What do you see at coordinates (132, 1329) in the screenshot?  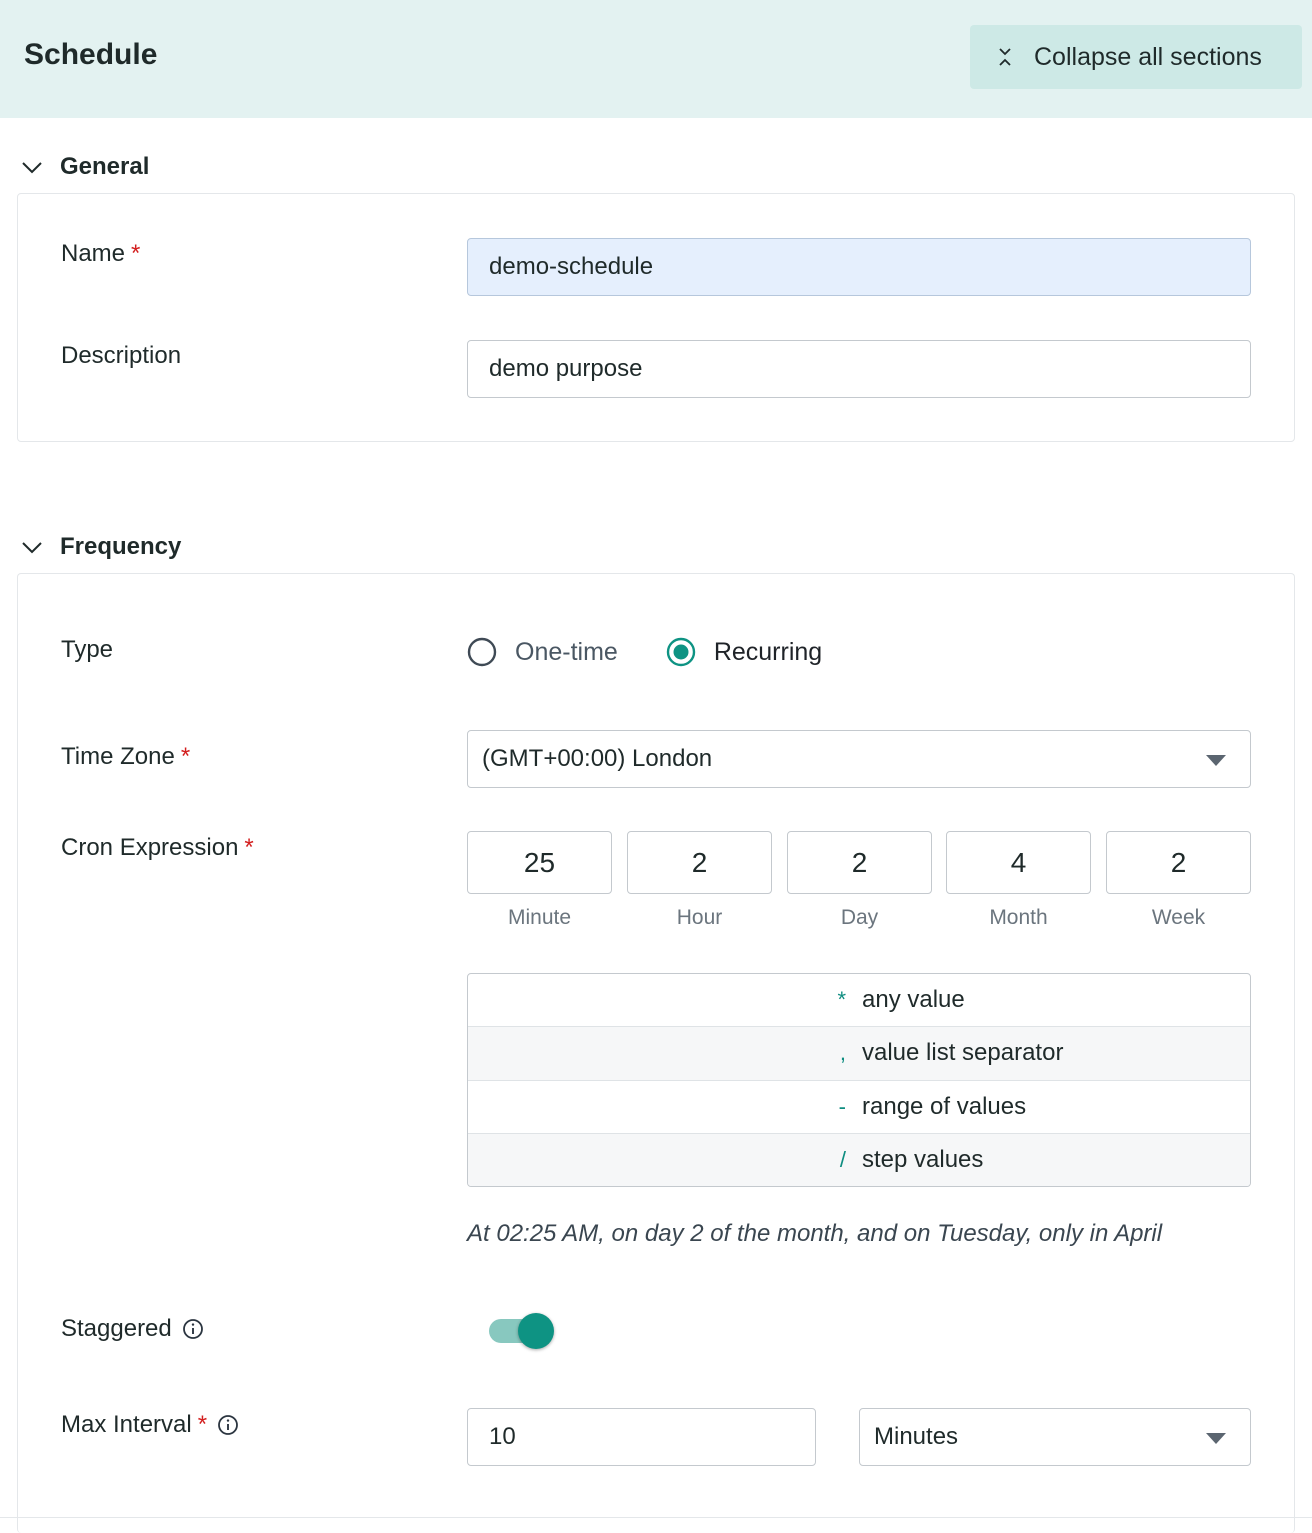 I see `staggered-label: Staggered` at bounding box center [132, 1329].